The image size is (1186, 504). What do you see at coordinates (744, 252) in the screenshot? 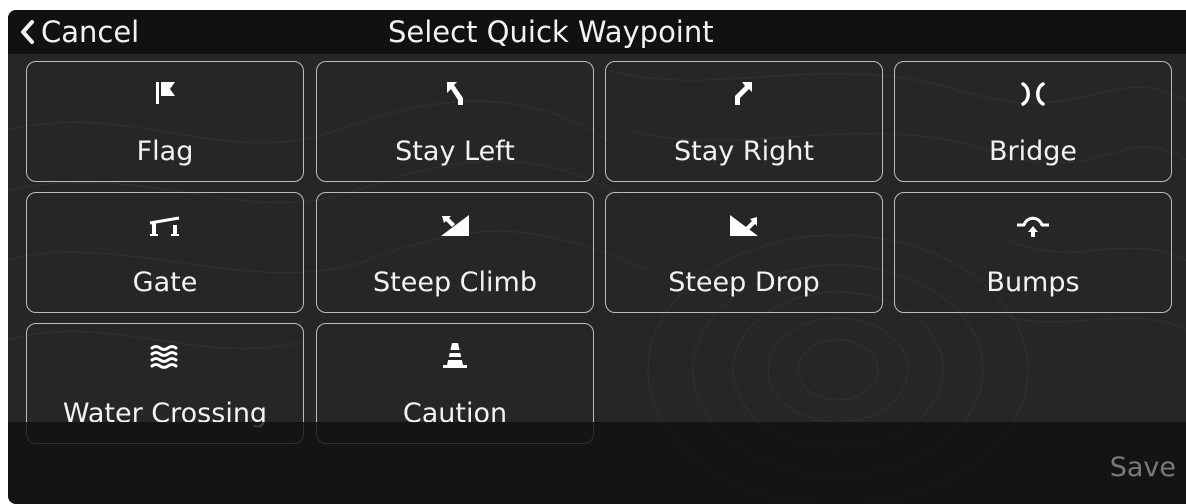
I see `waypoint-steep-drop-button: Steep Drop` at bounding box center [744, 252].